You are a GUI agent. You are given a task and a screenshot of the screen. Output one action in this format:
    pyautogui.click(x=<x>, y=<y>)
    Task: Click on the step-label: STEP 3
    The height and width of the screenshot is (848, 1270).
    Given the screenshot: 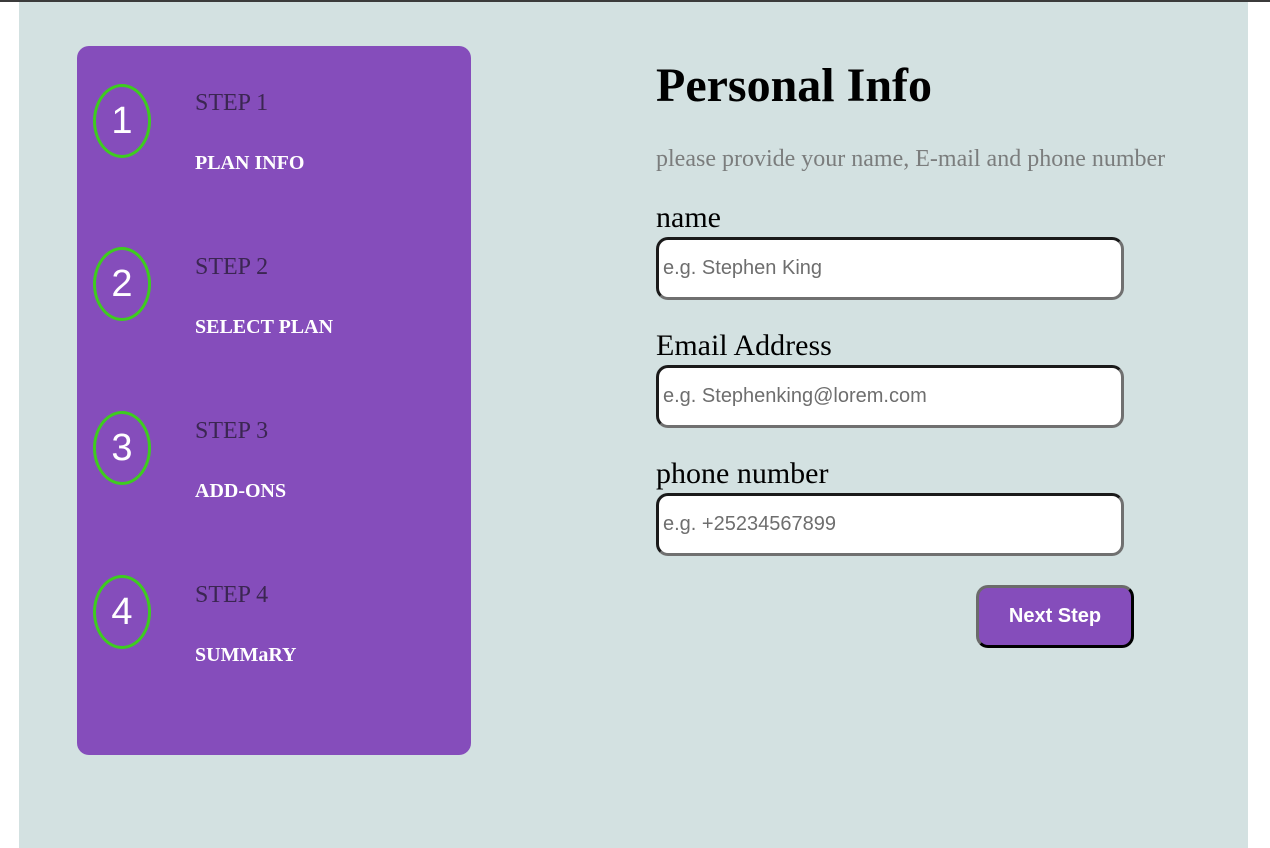 What is the action you would take?
    pyautogui.click(x=232, y=431)
    